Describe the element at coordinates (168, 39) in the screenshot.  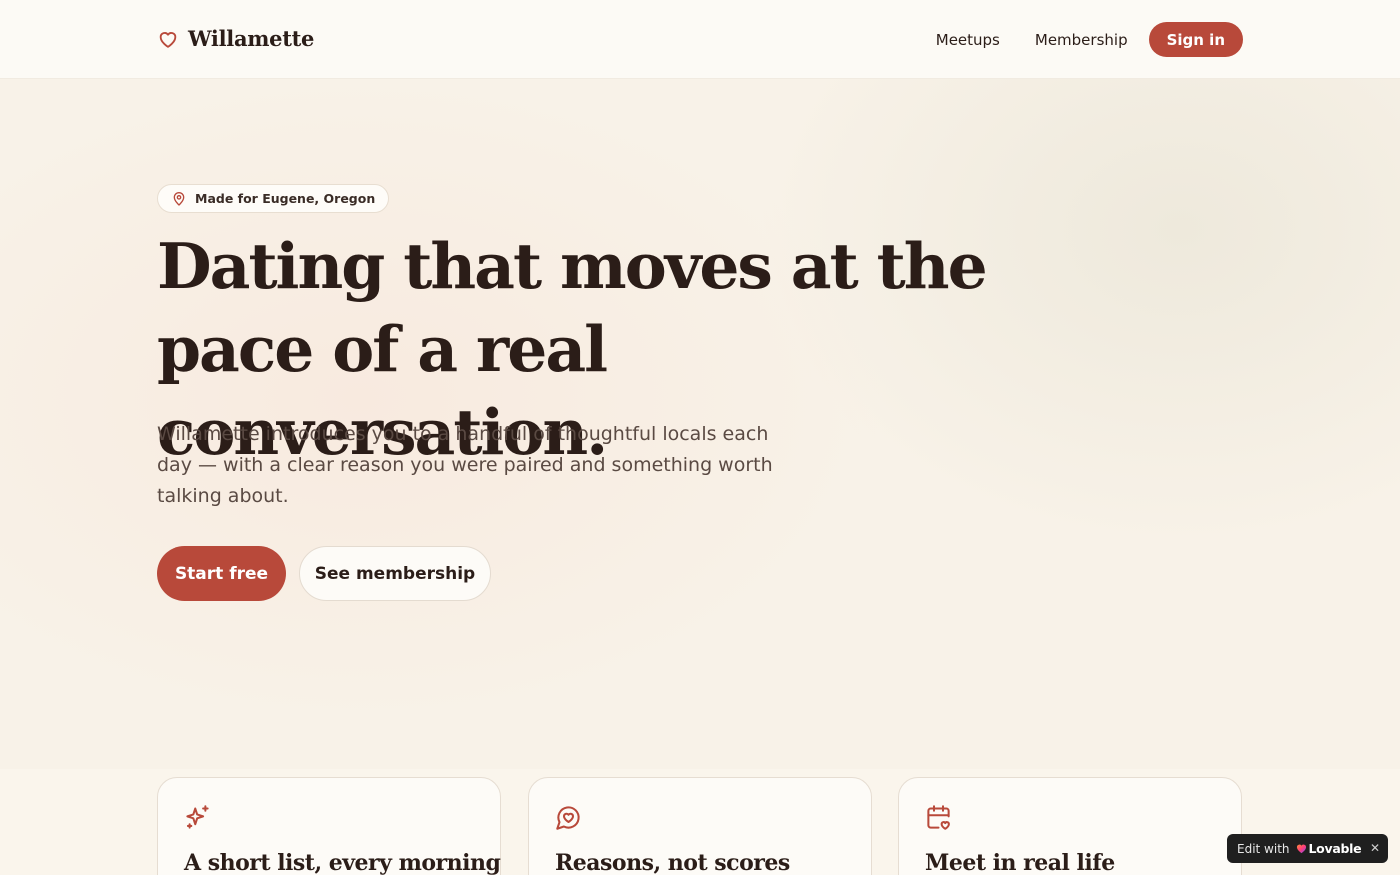
I see `heart-icon` at that location.